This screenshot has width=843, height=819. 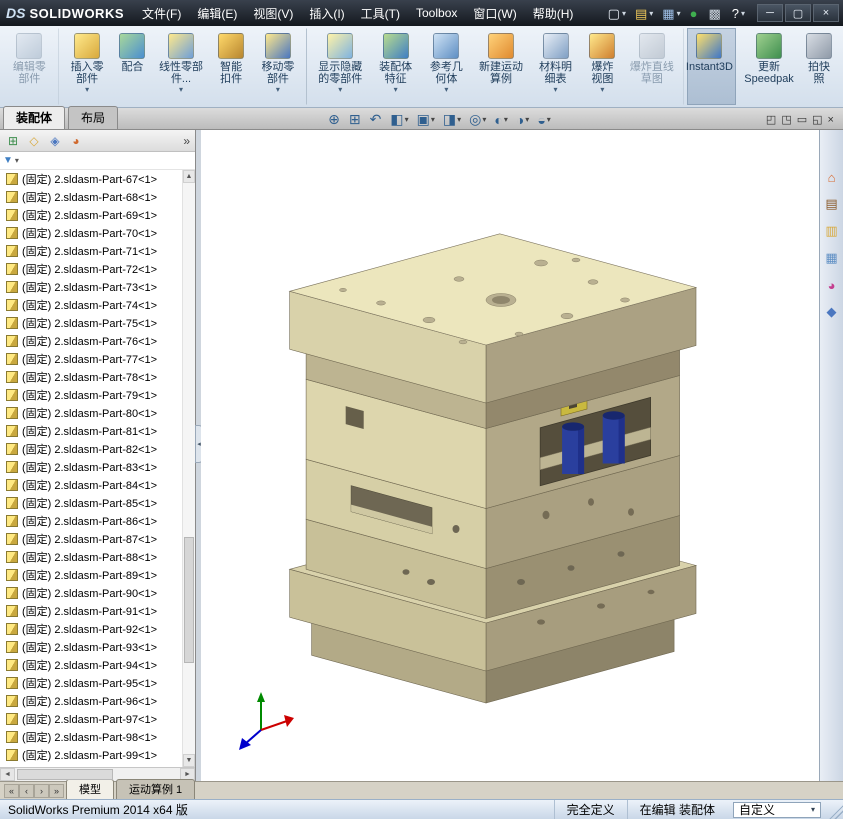 I want to click on view-settings-icon: ◒ ▾, so click(x=543, y=120).